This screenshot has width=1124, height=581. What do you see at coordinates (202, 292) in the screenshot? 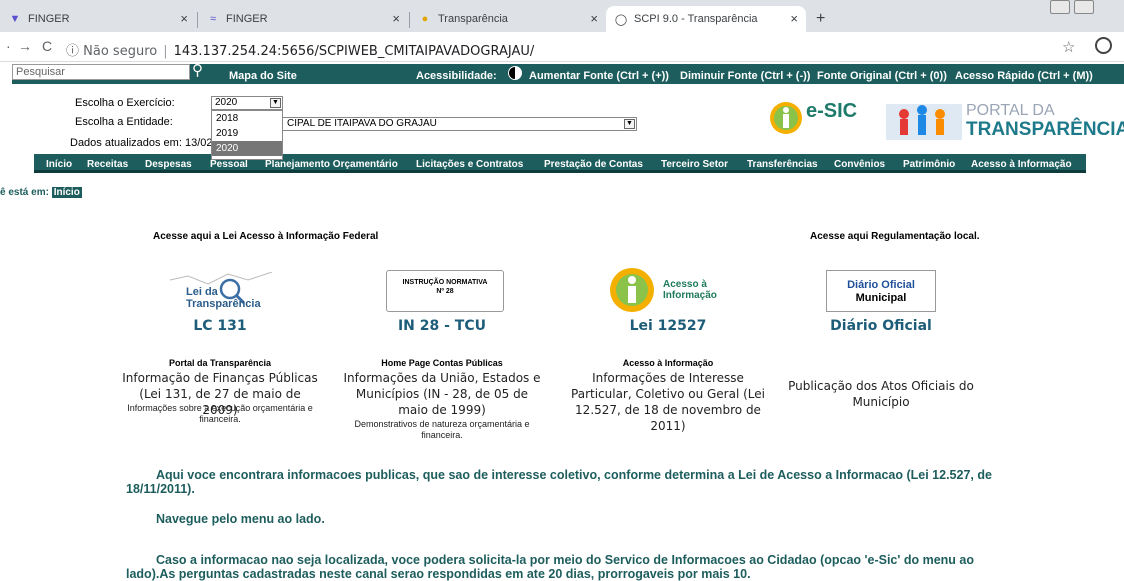
I see `logo-line: Lei da` at bounding box center [202, 292].